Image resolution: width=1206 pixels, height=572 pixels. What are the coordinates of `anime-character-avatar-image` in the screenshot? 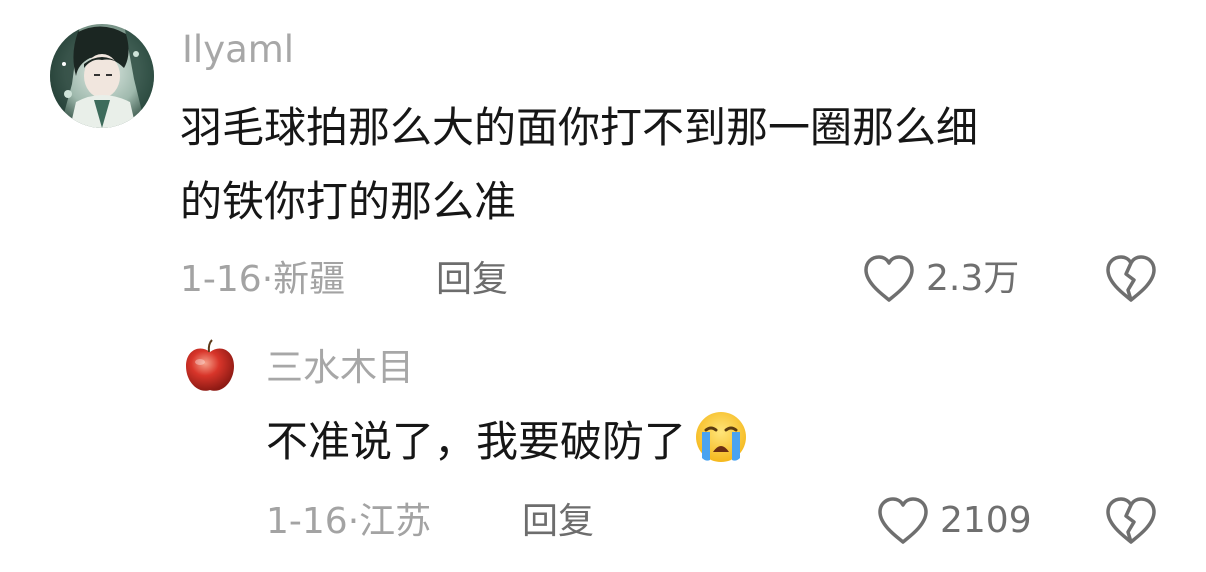 It's located at (102, 76).